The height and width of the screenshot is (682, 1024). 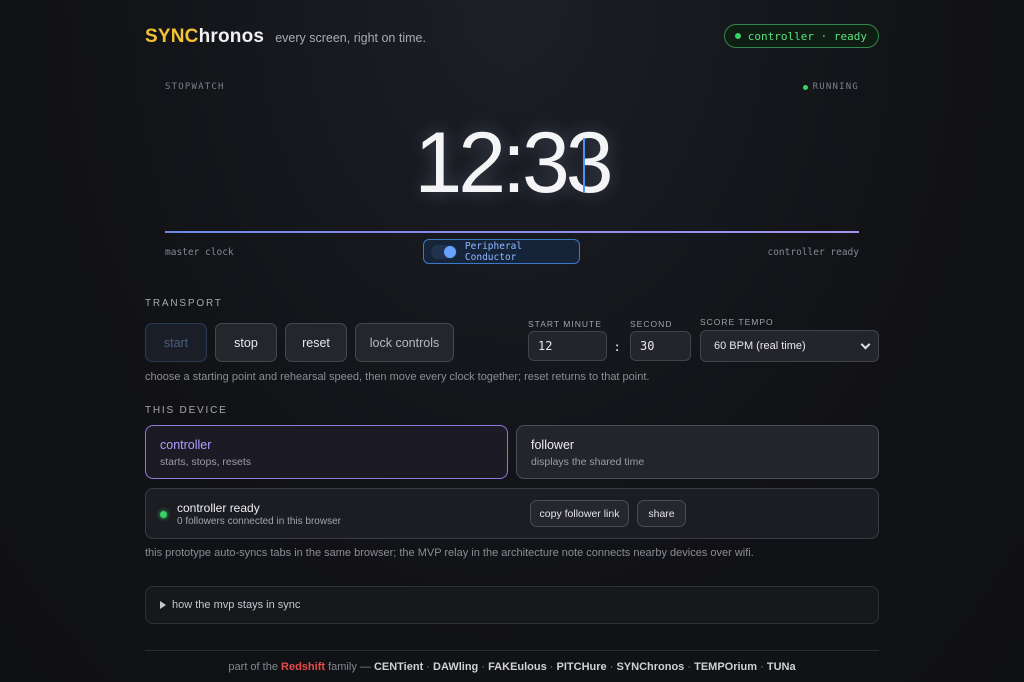 I want to click on brand-logo: SYNChronos, so click(x=204, y=37).